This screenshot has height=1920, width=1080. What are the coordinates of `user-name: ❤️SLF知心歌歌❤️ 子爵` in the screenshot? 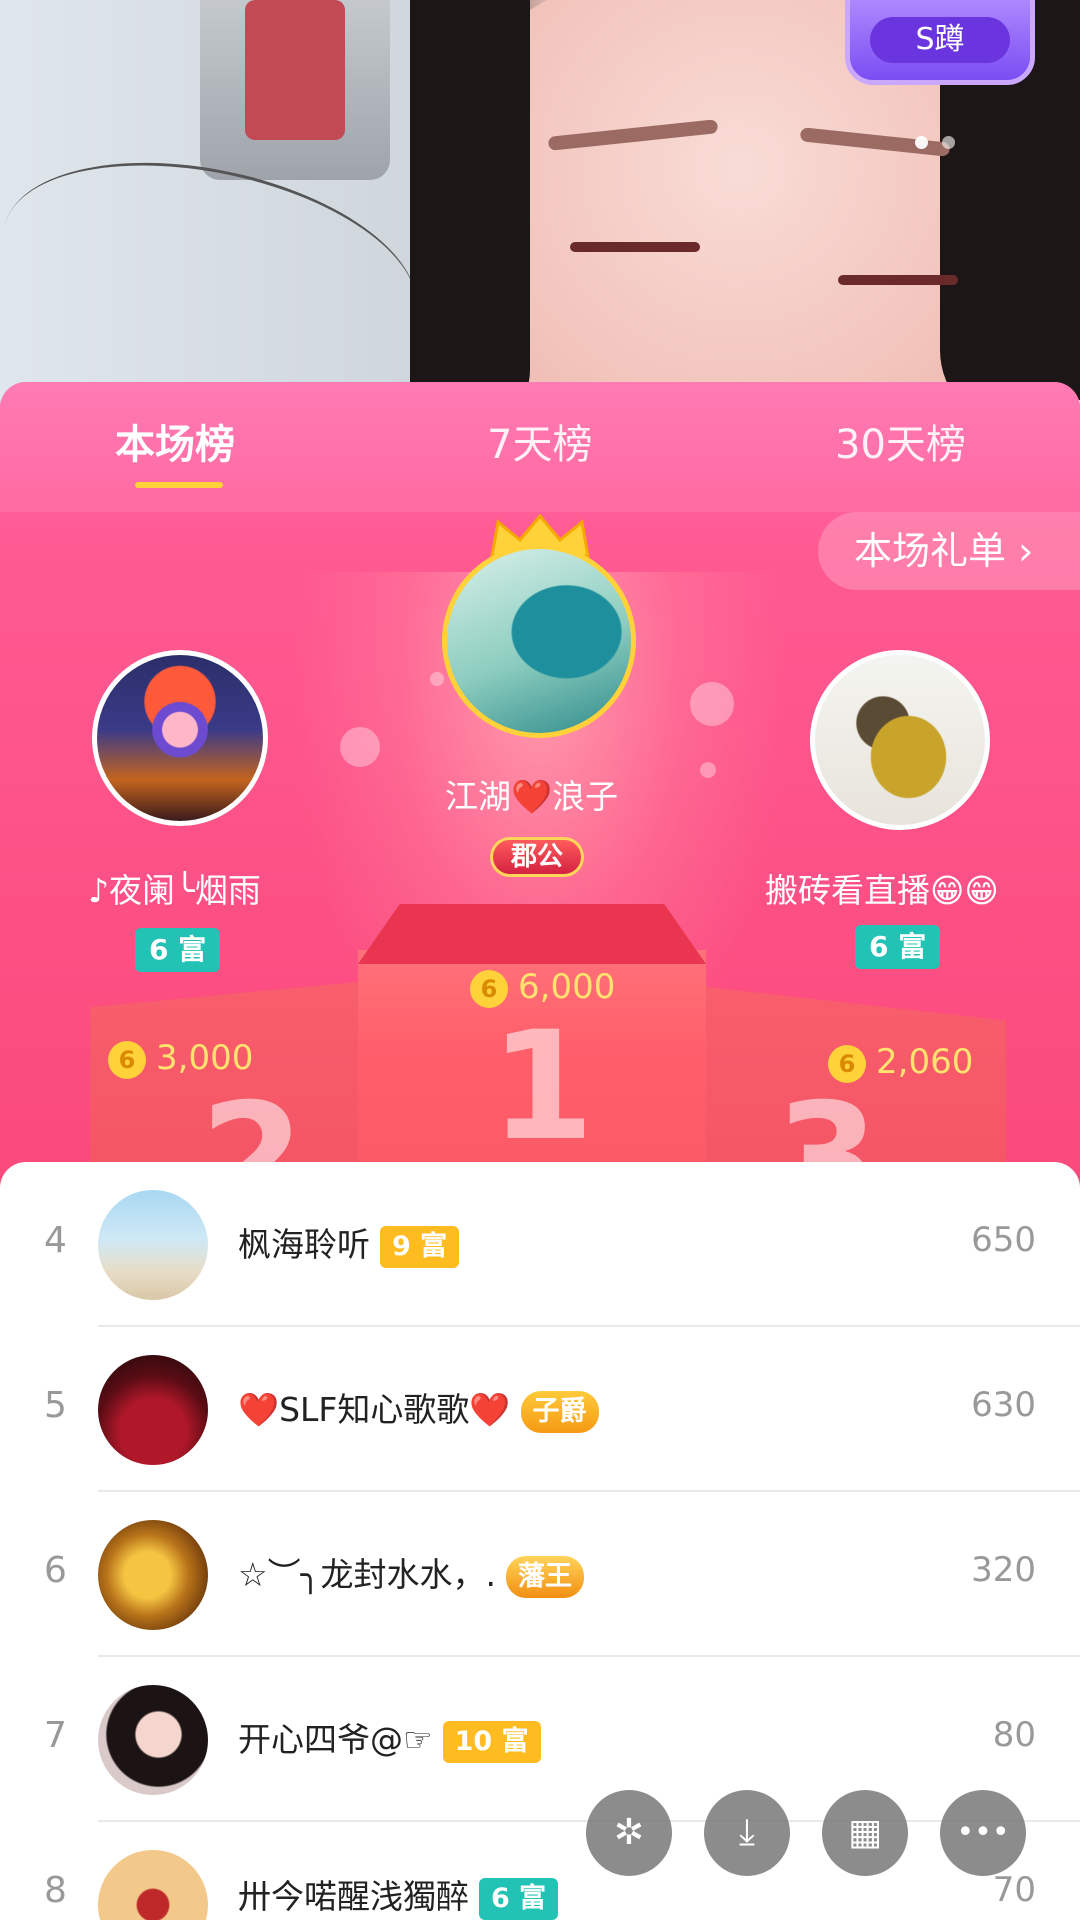 It's located at (418, 1408).